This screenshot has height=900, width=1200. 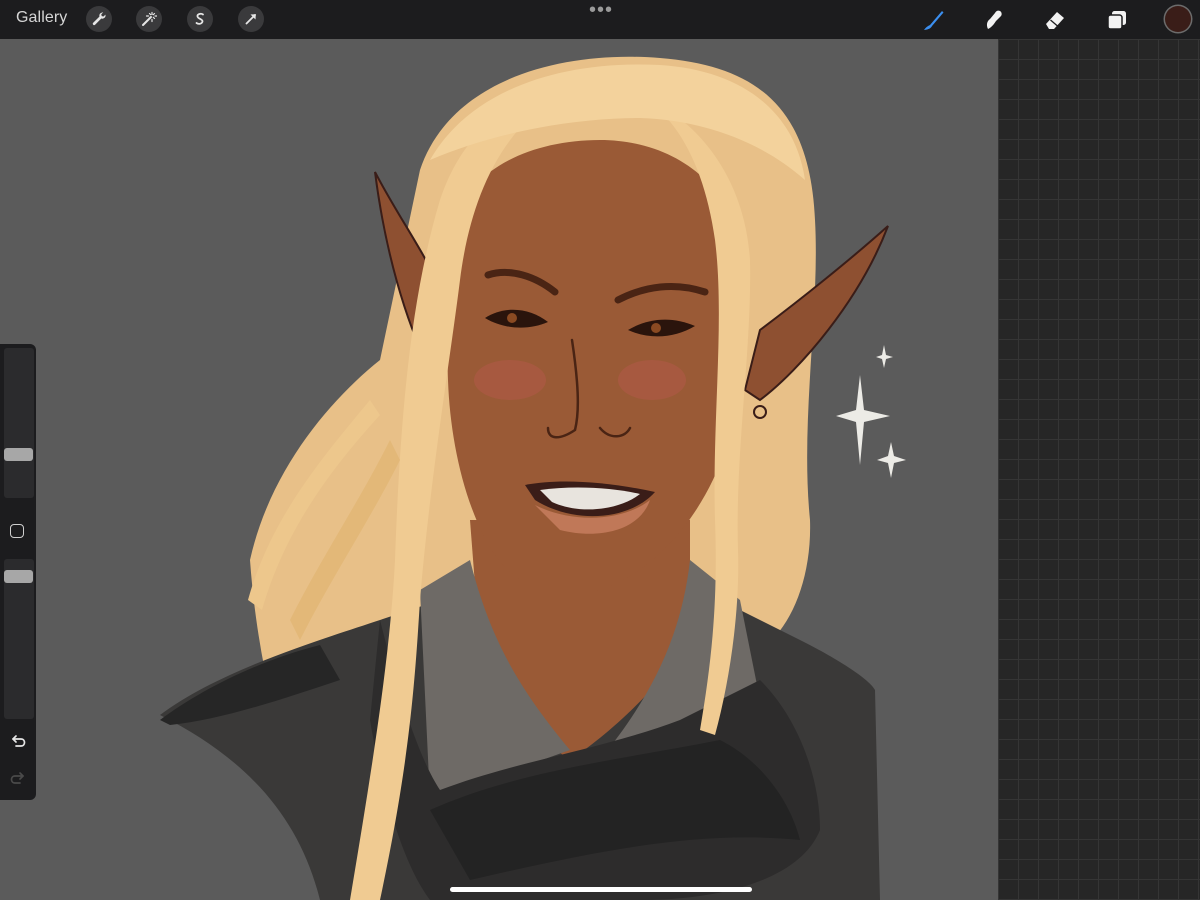 What do you see at coordinates (17, 531) in the screenshot?
I see `modify-button` at bounding box center [17, 531].